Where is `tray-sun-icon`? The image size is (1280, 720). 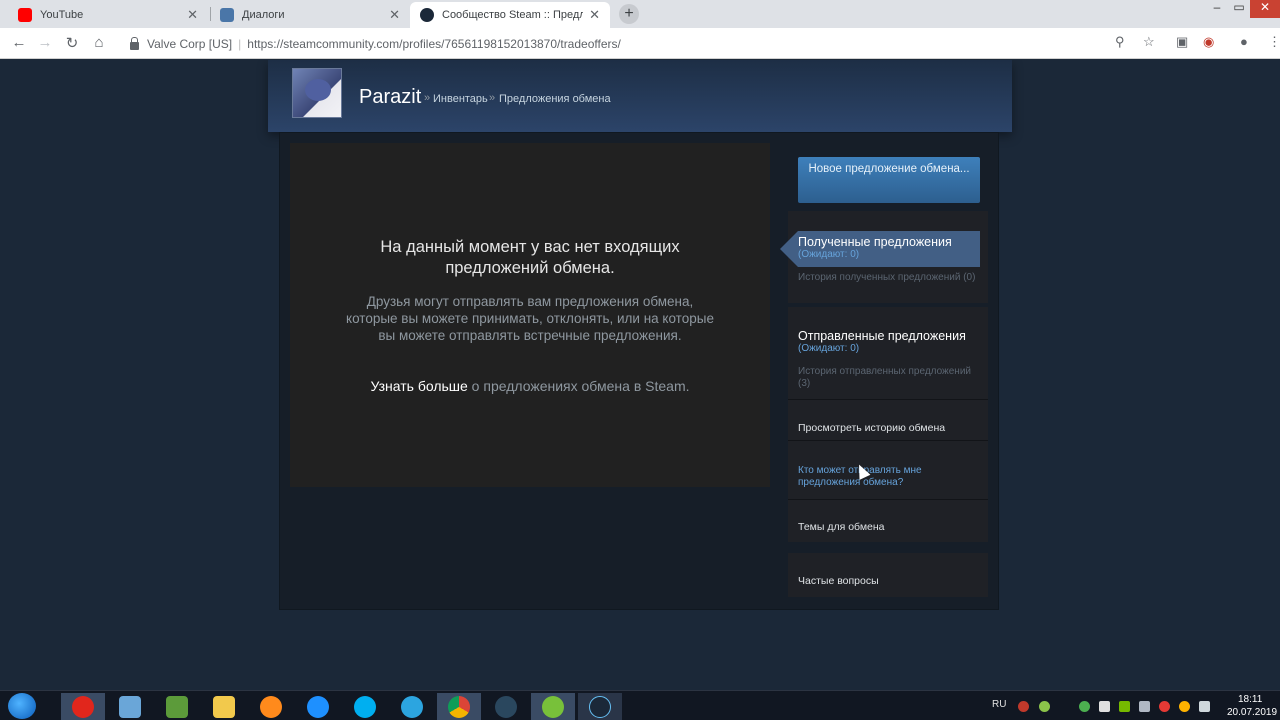 tray-sun-icon is located at coordinates (1184, 706).